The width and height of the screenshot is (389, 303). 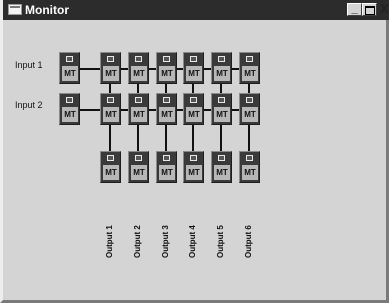 I want to click on crosspoint-in1-out5: MT, so click(x=221, y=68).